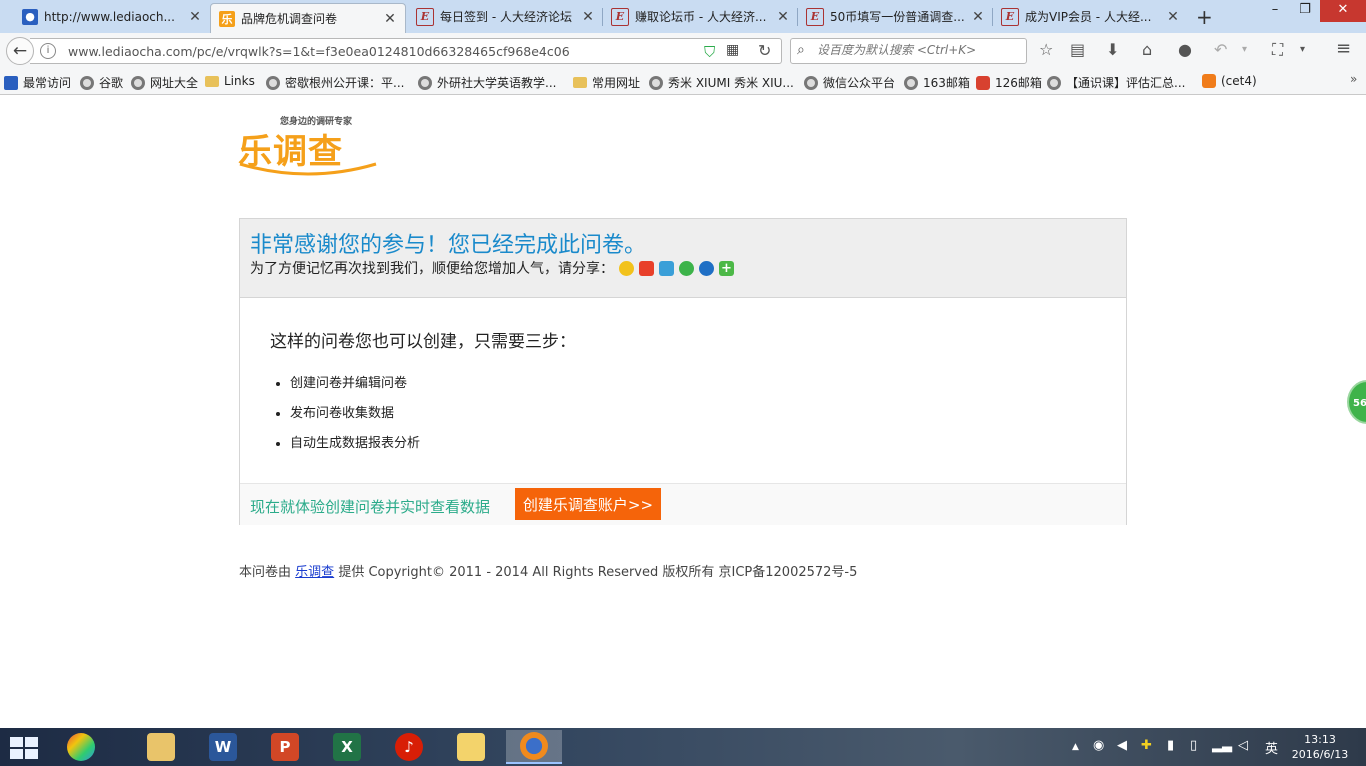  What do you see at coordinates (313, 147) in the screenshot?
I see `lediaocha-logo: 您身边的调研专家 乐调查` at bounding box center [313, 147].